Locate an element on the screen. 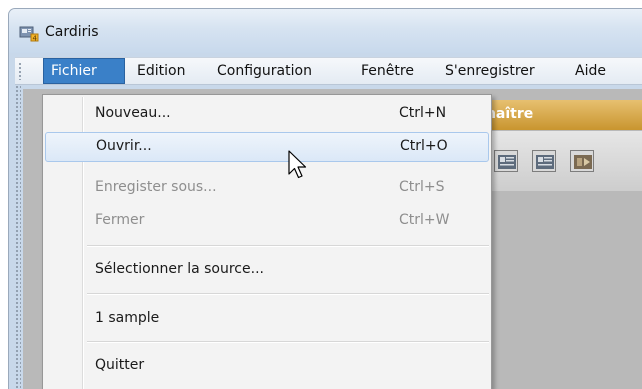  menu-configuration: Configuration is located at coordinates (264, 71).